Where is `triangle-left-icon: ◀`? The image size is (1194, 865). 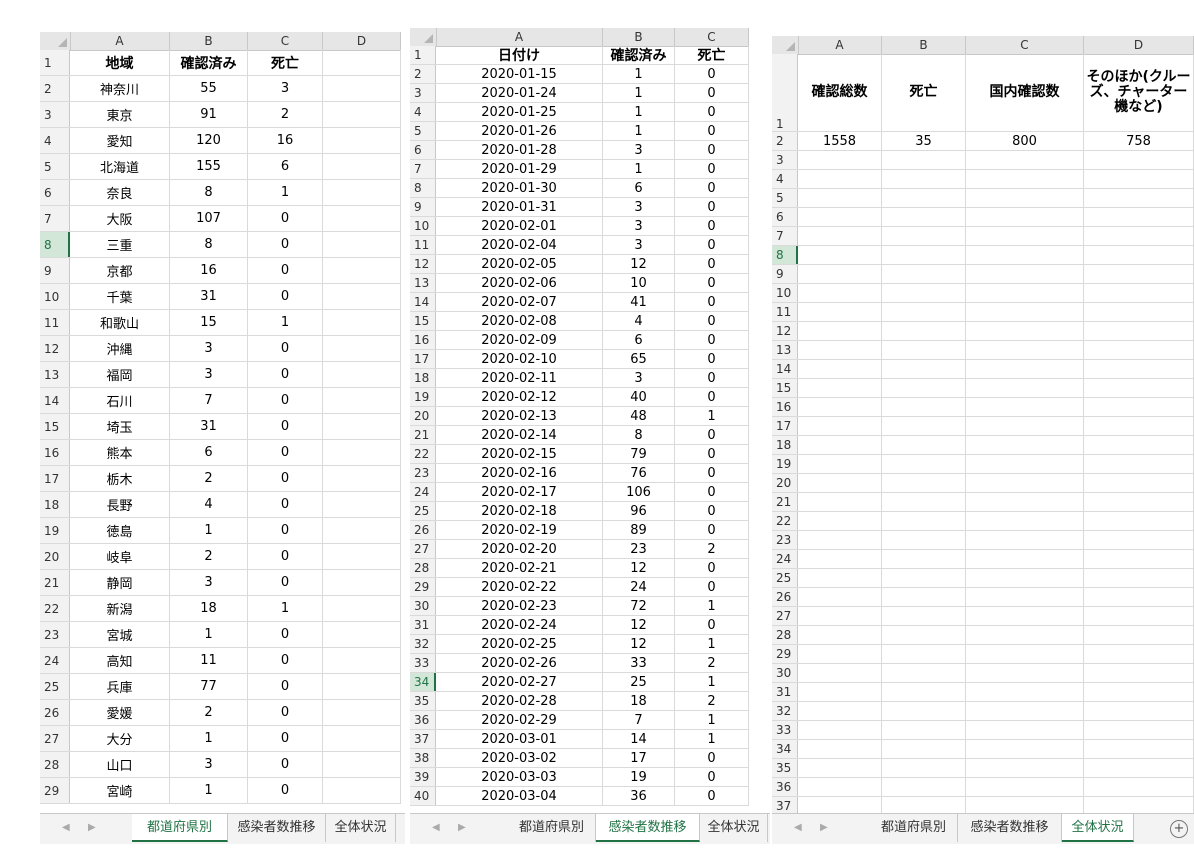
triangle-left-icon: ◀ is located at coordinates (66, 827).